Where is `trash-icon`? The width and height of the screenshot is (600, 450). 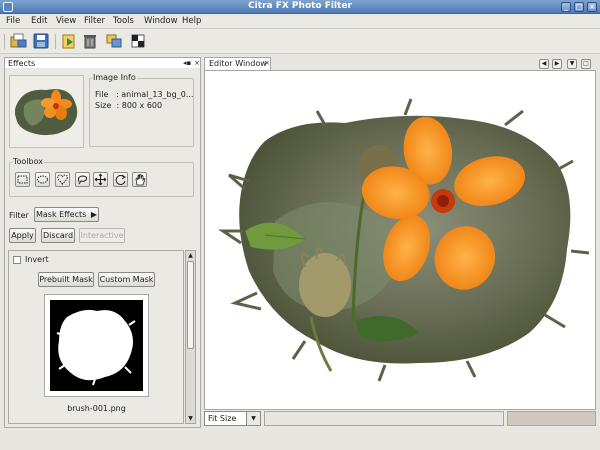 trash-icon is located at coordinates (90, 41).